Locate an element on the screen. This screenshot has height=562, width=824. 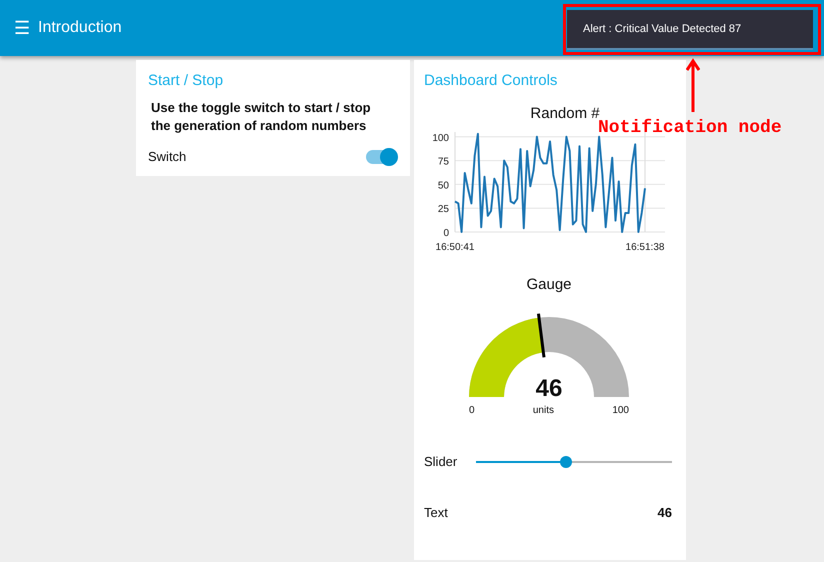
axis-tick-label: 25 is located at coordinates (443, 210).